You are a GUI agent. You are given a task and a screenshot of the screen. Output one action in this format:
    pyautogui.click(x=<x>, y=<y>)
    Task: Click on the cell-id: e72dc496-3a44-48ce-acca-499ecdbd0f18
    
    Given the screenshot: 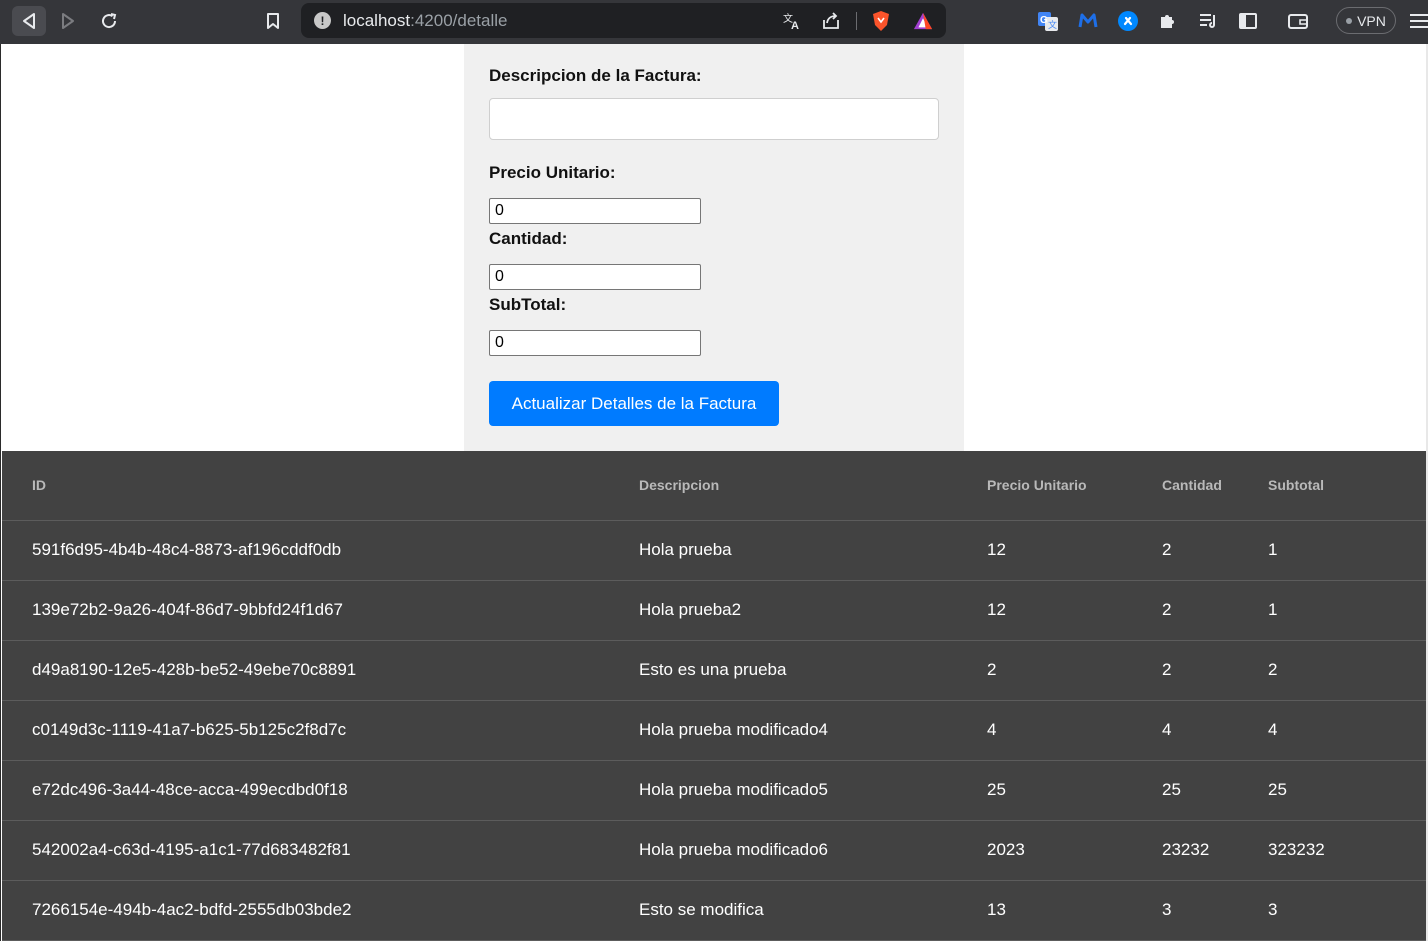 What is the action you would take?
    pyautogui.click(x=320, y=790)
    